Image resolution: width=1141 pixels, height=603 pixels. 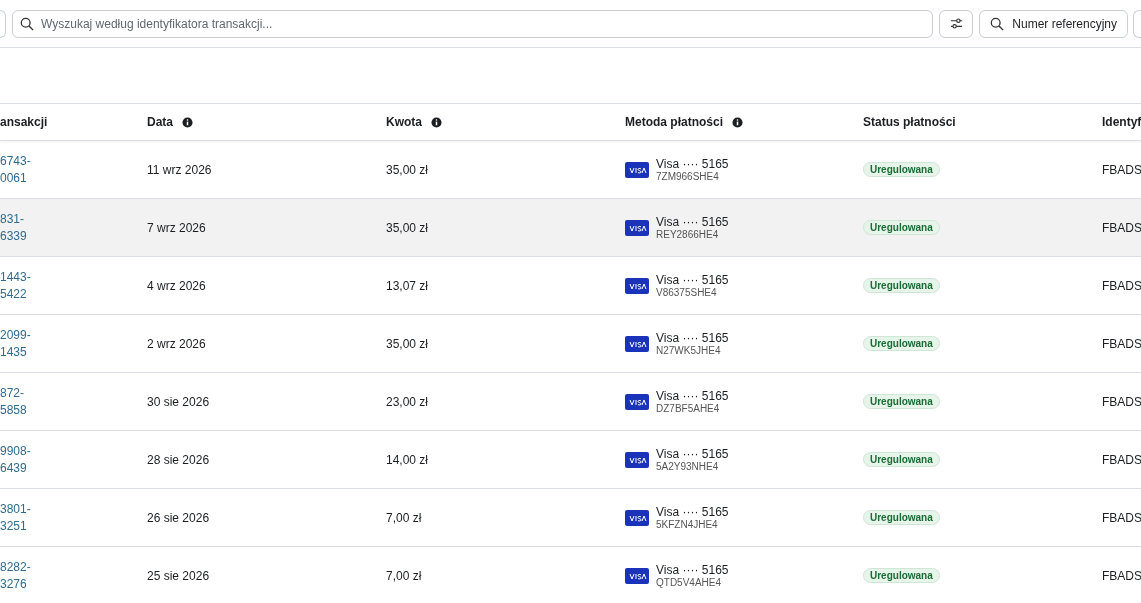 What do you see at coordinates (687, 524) in the screenshot?
I see `card-reference: 5KFZN4JHE4` at bounding box center [687, 524].